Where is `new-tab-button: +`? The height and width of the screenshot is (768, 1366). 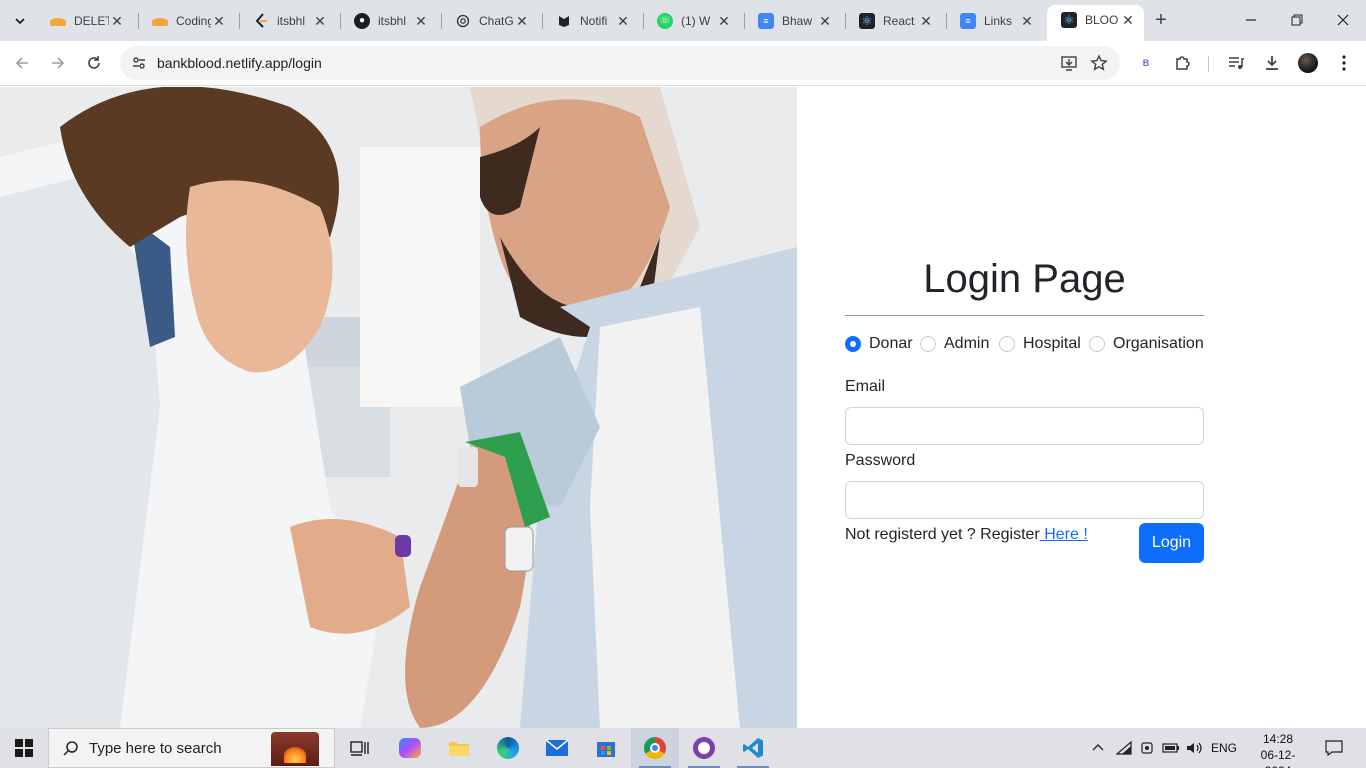 new-tab-button: + is located at coordinates (1161, 20).